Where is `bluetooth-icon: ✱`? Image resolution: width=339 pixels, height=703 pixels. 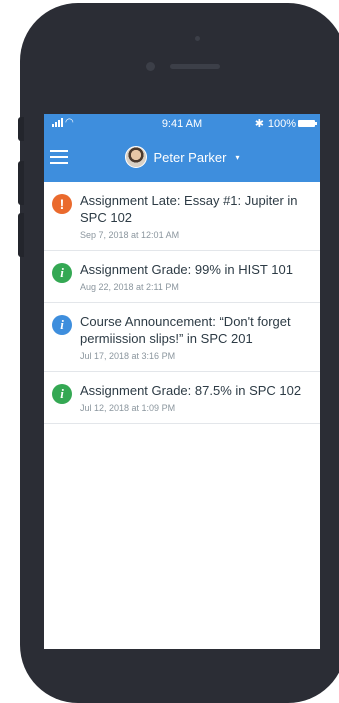
bluetooth-icon: ✱ is located at coordinates (259, 124).